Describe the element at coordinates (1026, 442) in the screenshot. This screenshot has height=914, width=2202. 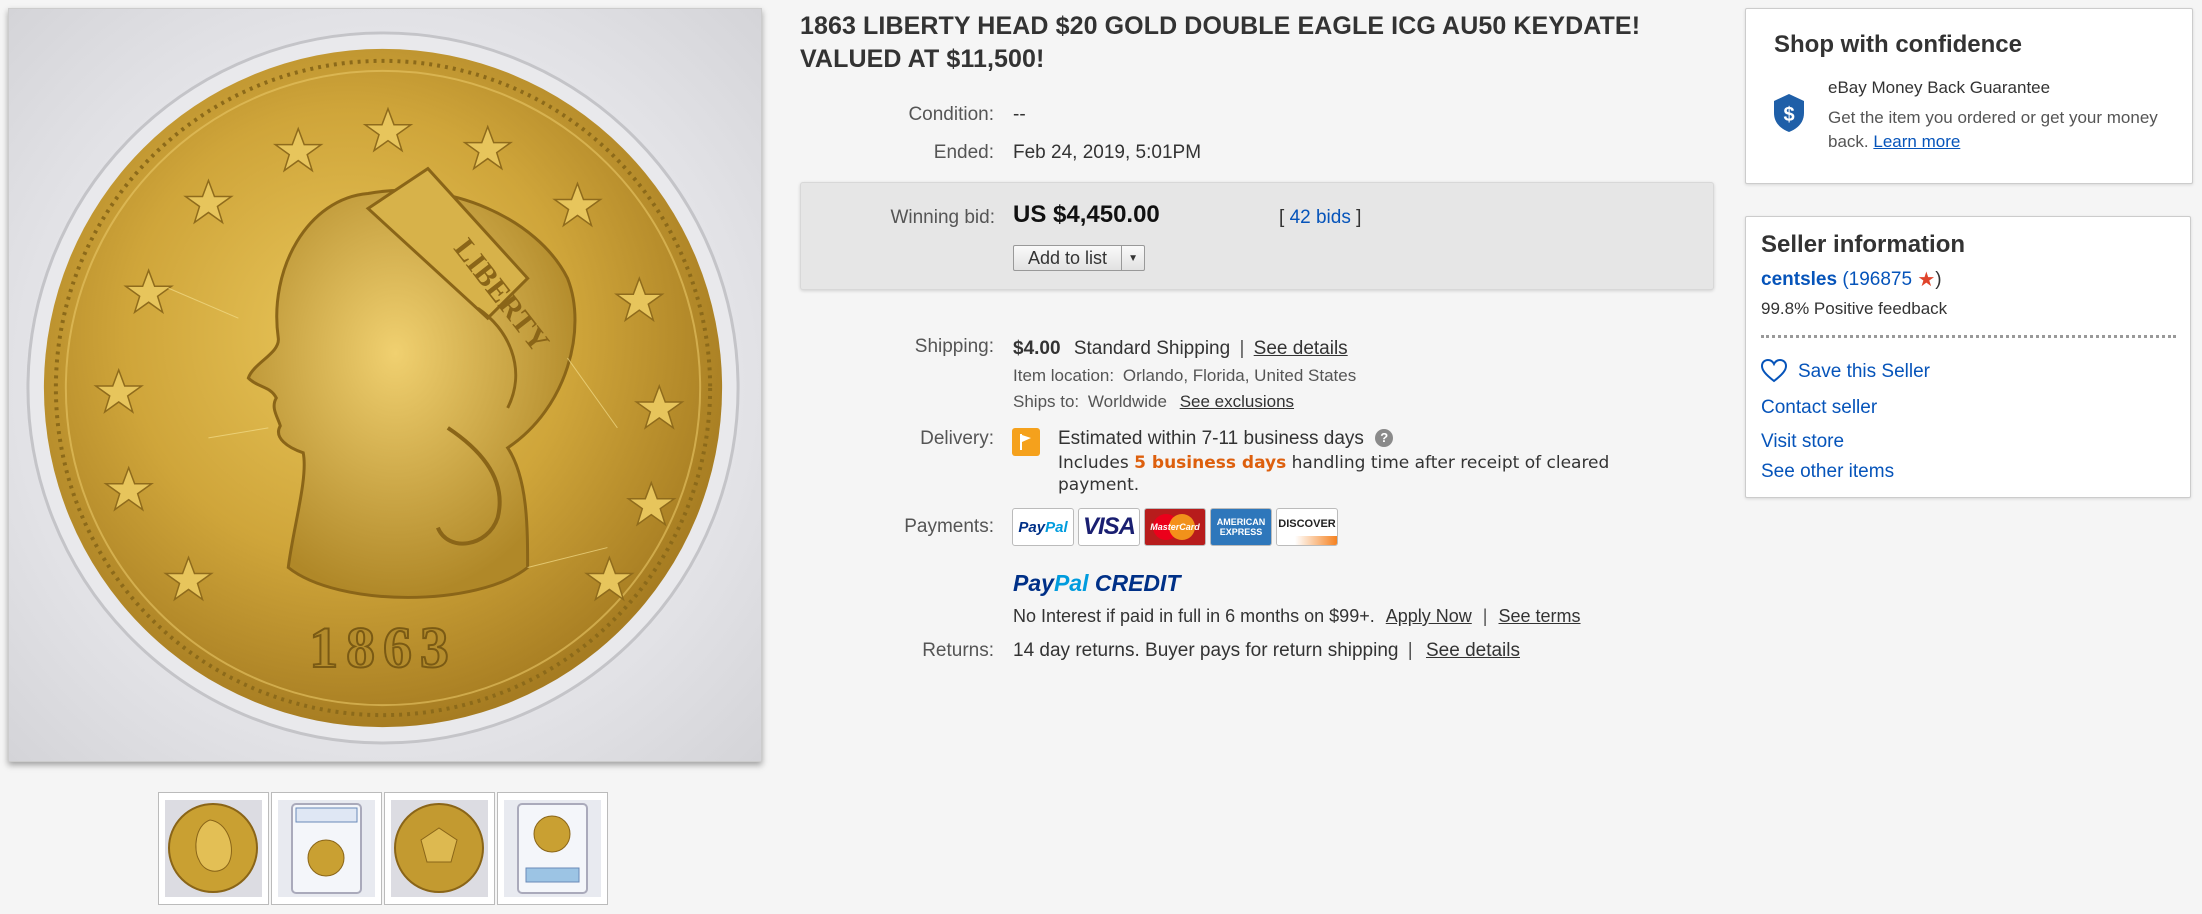
I see `flag-icon` at that location.